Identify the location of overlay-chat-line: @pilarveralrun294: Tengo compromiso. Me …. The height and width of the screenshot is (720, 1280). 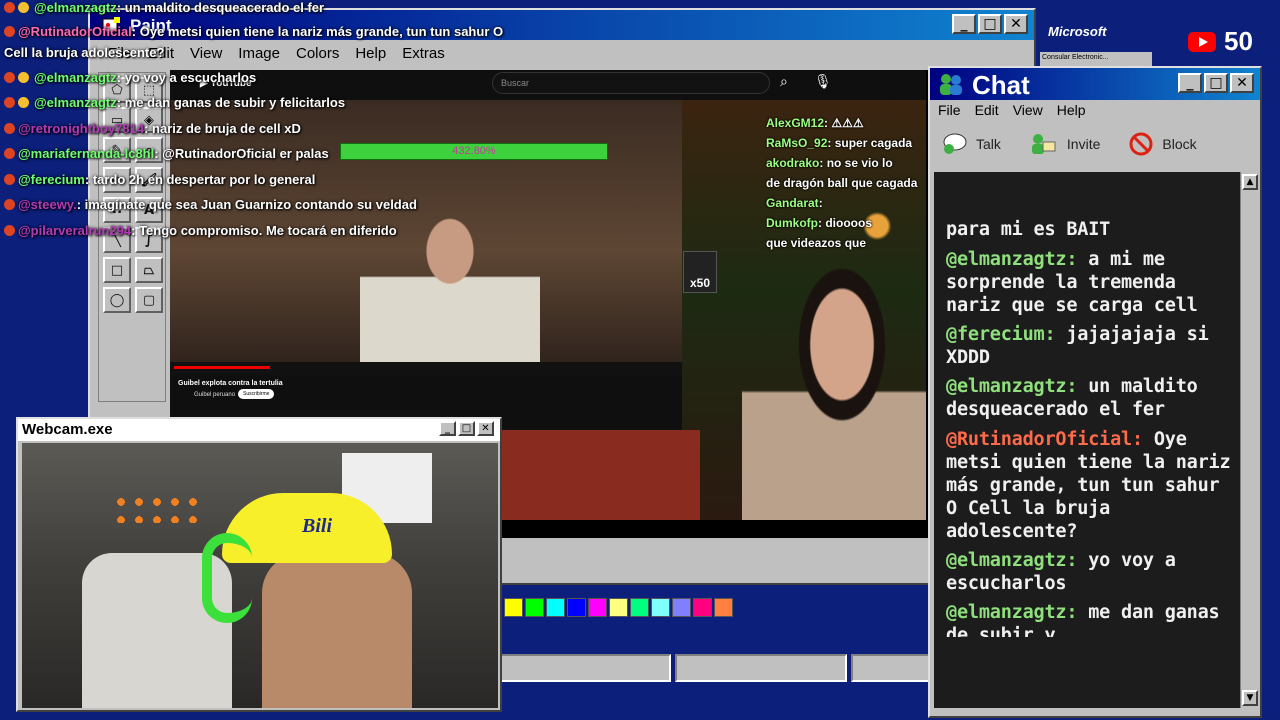
(200, 230).